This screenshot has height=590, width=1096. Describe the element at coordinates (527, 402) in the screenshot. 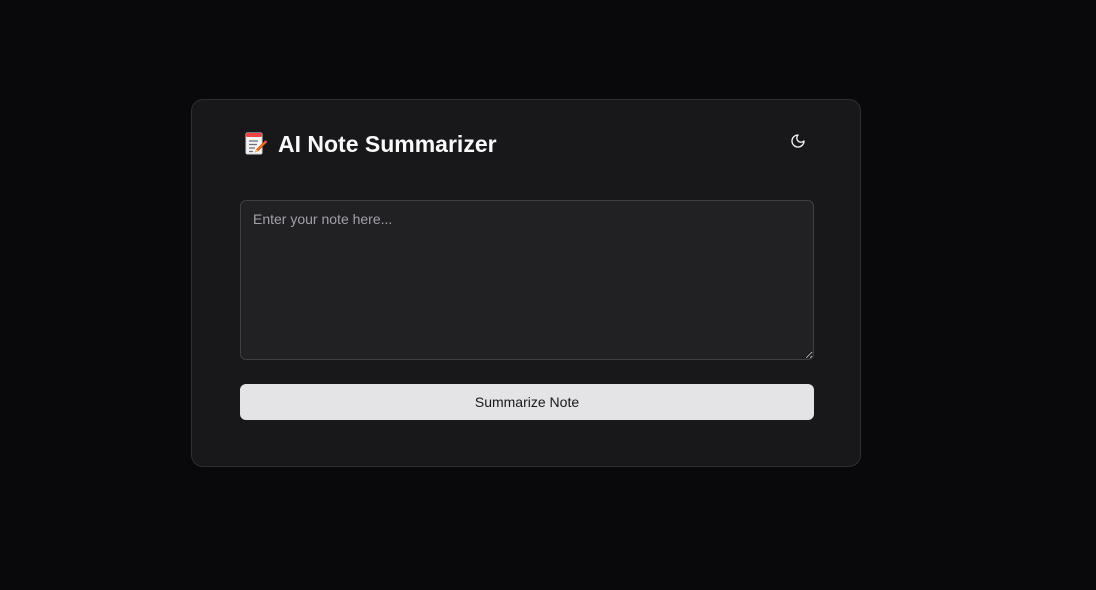

I see `summarize-note-button: Summarize Note` at that location.